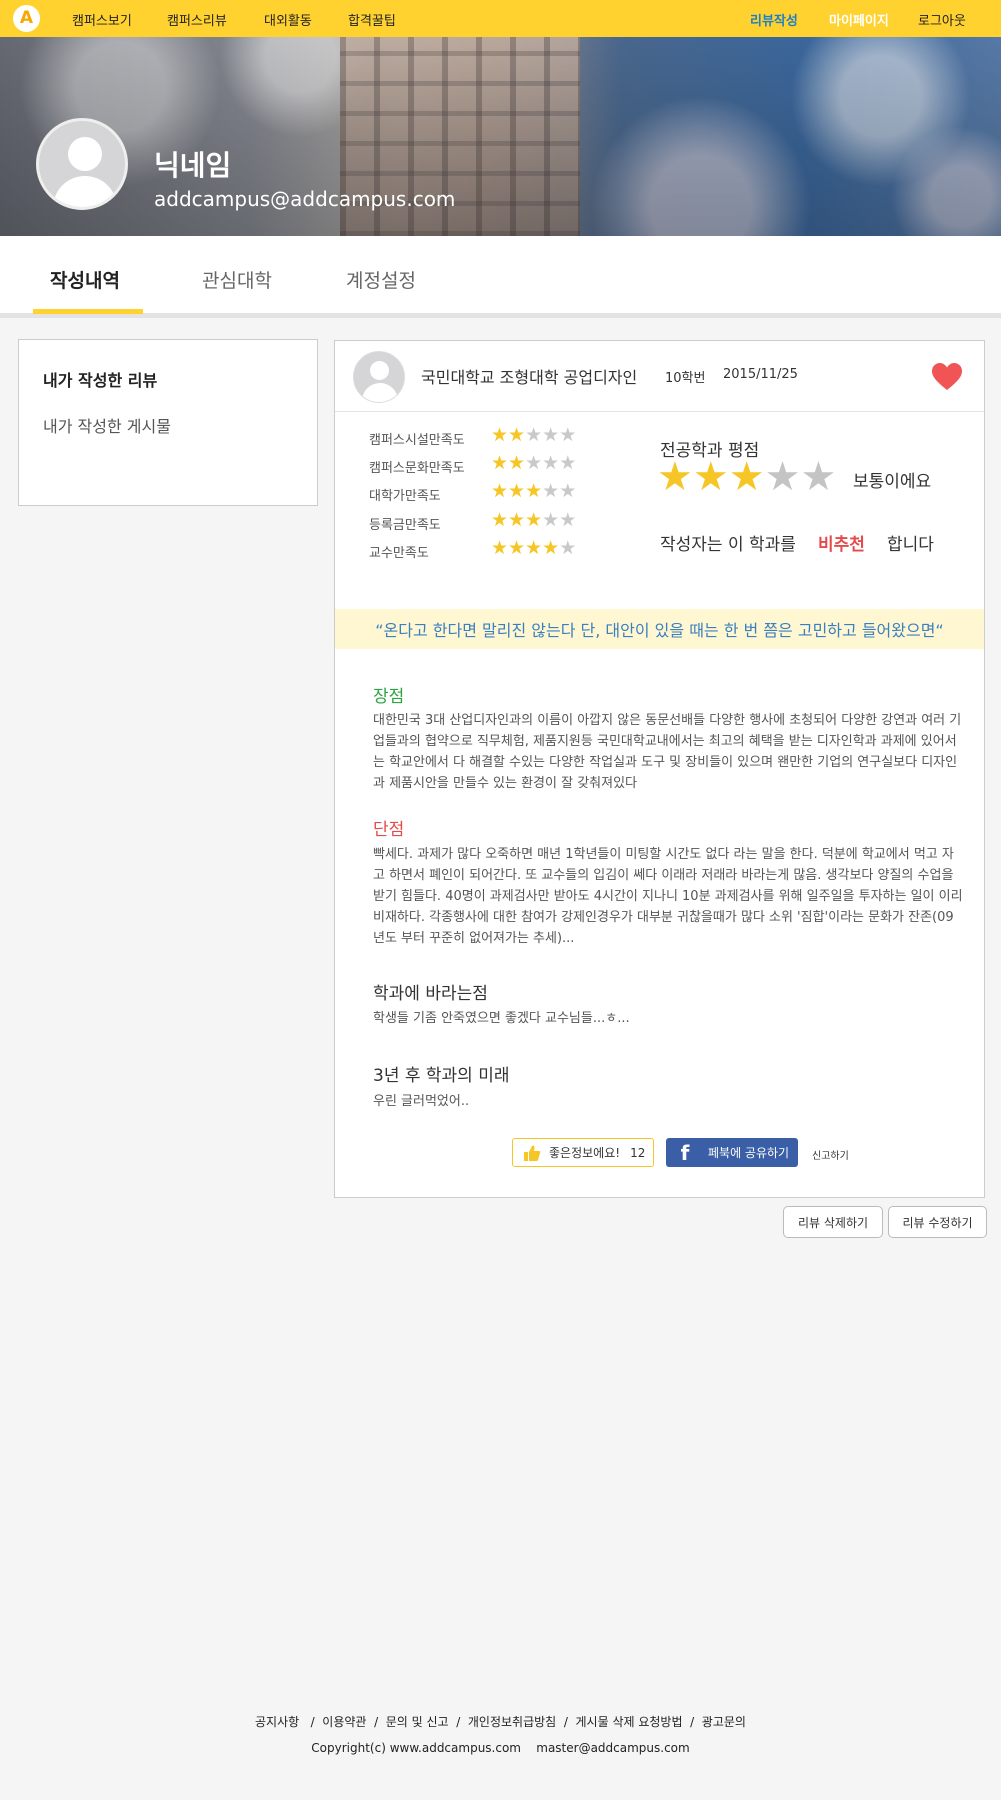 This screenshot has height=1800, width=1001. I want to click on edit-review-button: 리뷰 수정하기, so click(937, 1222).